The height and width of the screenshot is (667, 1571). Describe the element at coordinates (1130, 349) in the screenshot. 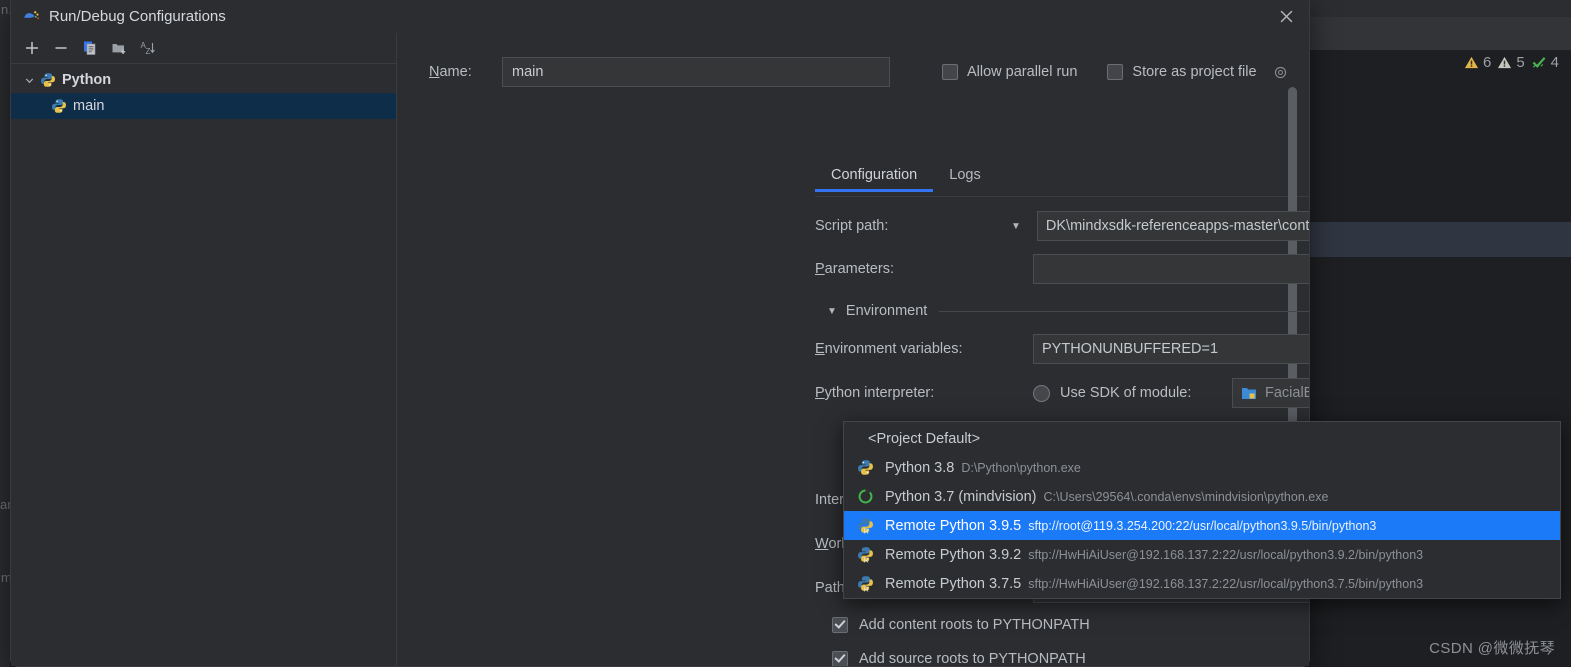

I see `environment-variables-value: PYTHONUNBUFFERED=1` at that location.